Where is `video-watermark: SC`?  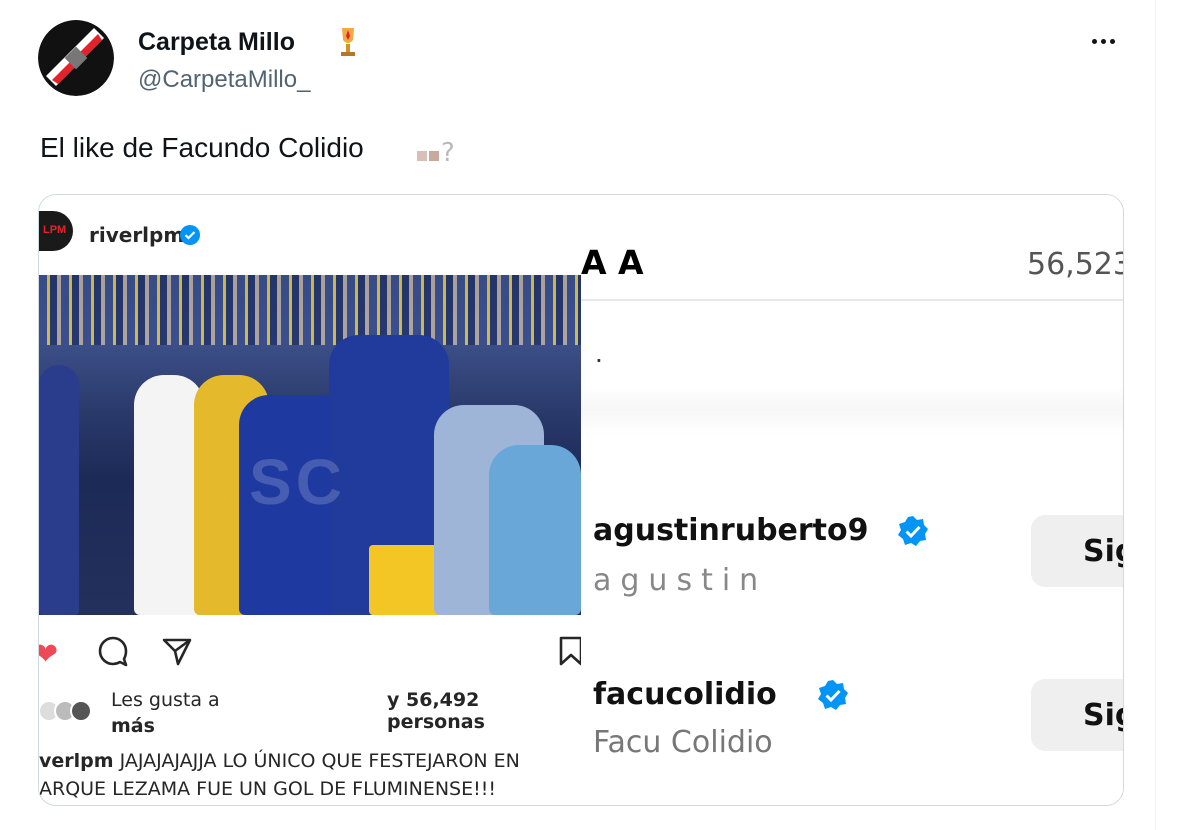 video-watermark: SC is located at coordinates (297, 482).